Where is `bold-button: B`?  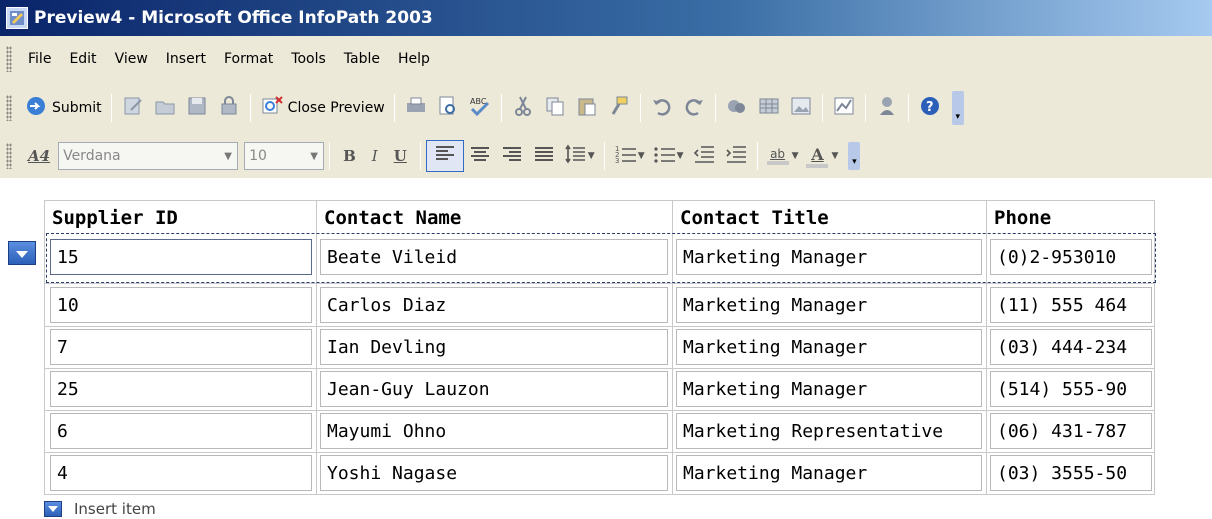 bold-button: B is located at coordinates (349, 156).